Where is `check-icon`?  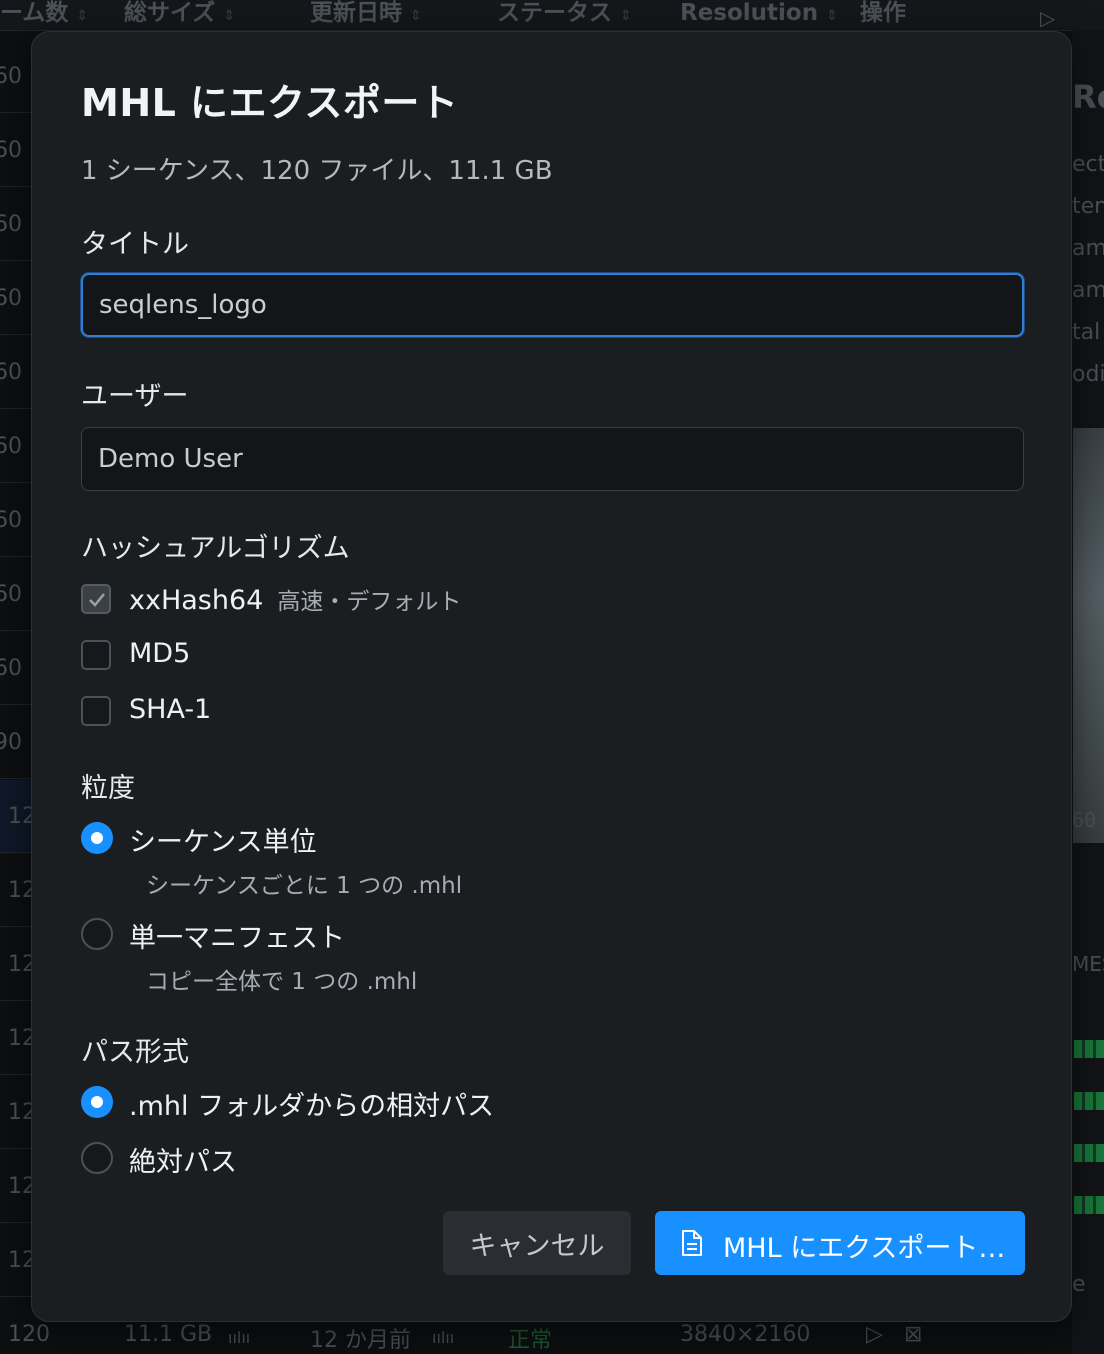 check-icon is located at coordinates (97, 600).